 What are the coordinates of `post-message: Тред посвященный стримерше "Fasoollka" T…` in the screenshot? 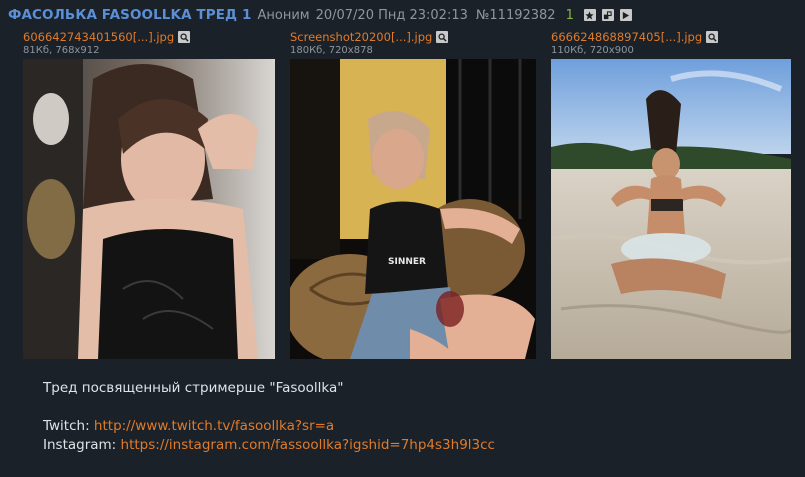 It's located at (269, 417).